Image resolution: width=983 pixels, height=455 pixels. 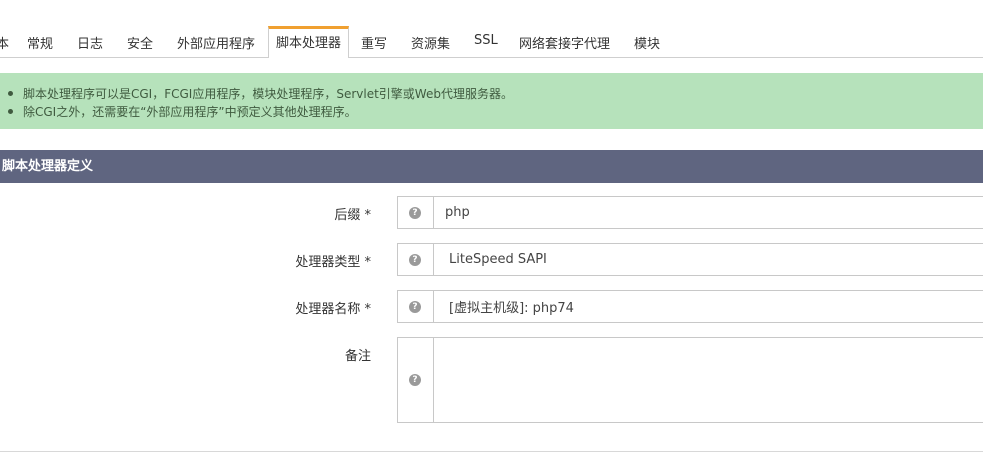 I want to click on divider, so click(x=491, y=451).